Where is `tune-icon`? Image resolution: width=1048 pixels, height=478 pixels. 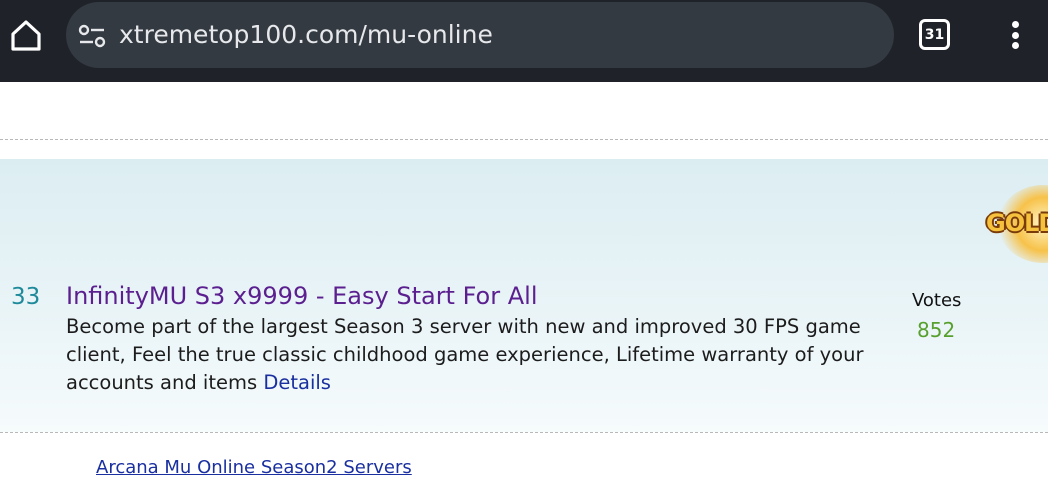 tune-icon is located at coordinates (92, 36).